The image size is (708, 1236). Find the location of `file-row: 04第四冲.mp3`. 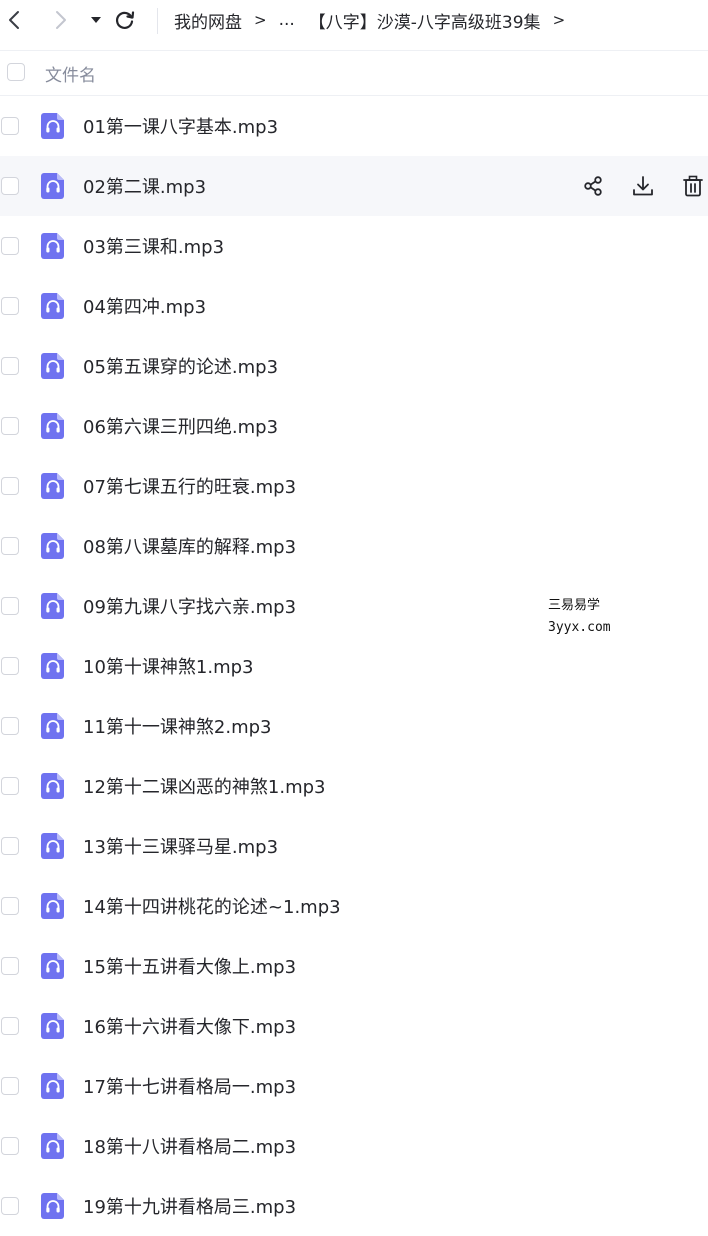

file-row: 04第四冲.mp3 is located at coordinates (354, 306).